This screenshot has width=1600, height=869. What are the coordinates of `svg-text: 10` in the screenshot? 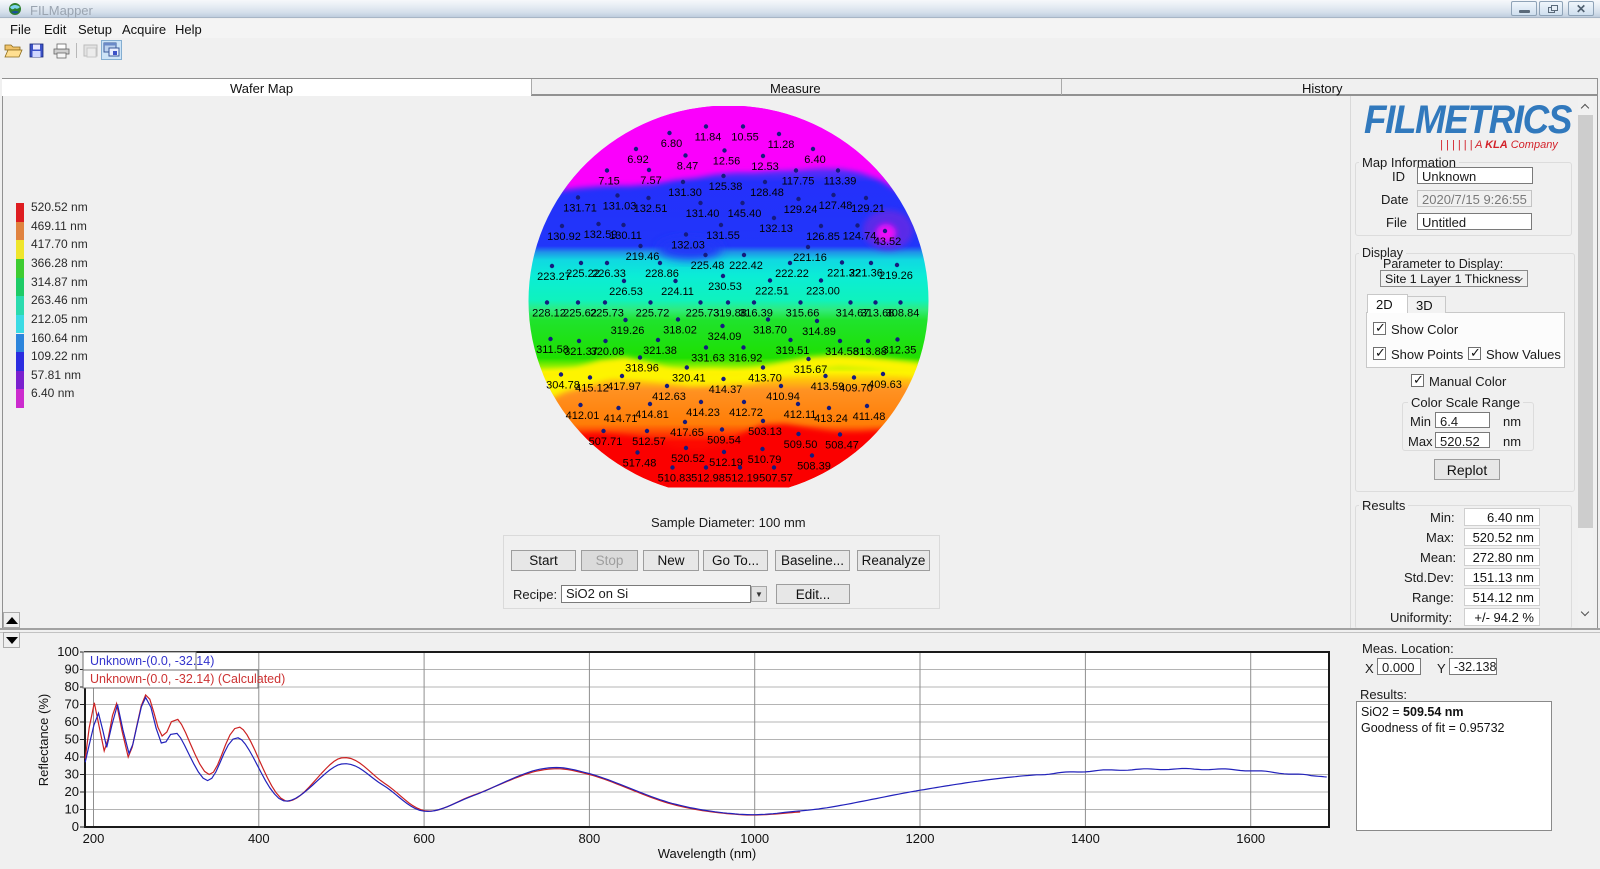 It's located at (72, 809).